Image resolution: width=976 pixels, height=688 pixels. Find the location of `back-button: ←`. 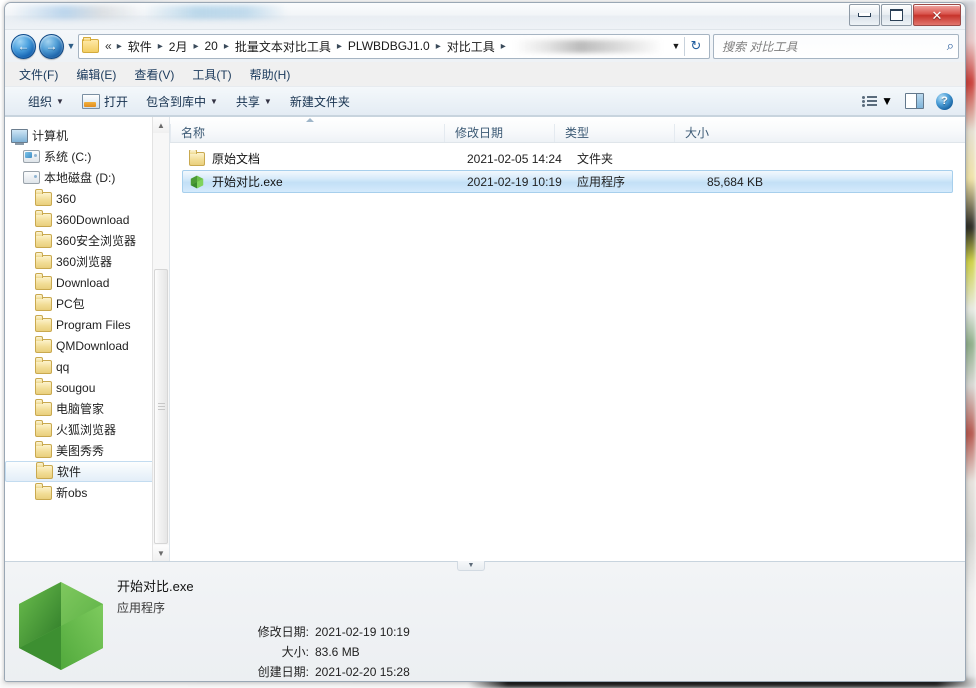

back-button: ← is located at coordinates (23, 46).